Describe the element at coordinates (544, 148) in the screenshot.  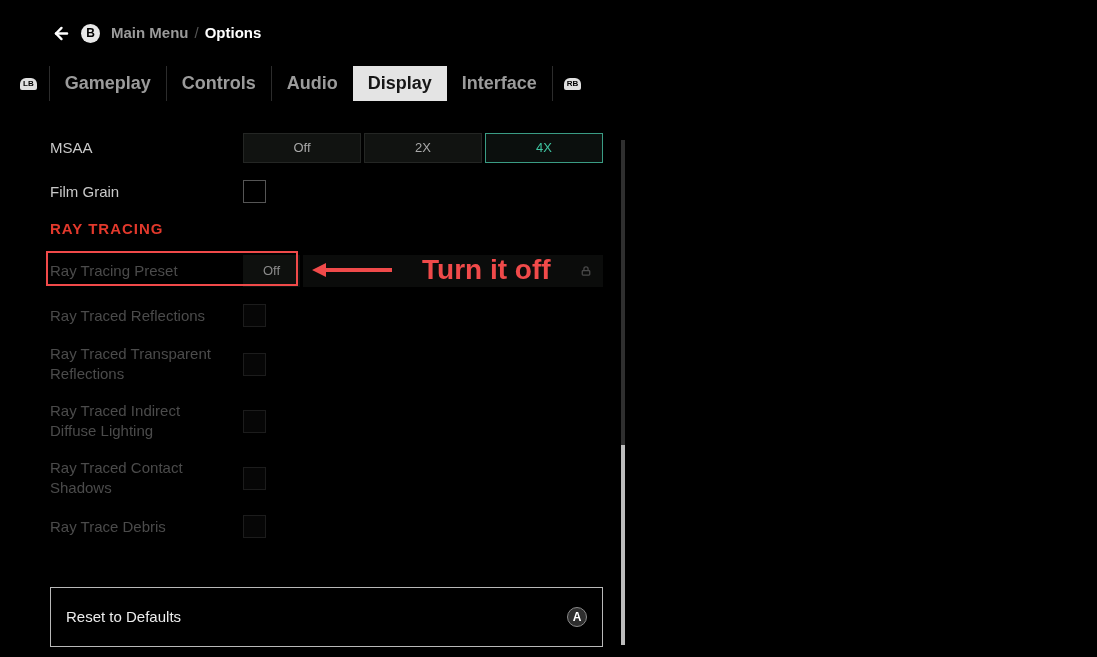
I see `segment-option: 4X` at that location.